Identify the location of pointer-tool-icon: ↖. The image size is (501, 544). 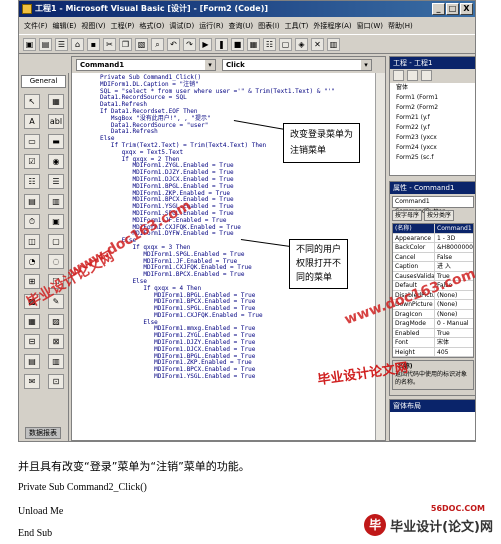
(32, 101).